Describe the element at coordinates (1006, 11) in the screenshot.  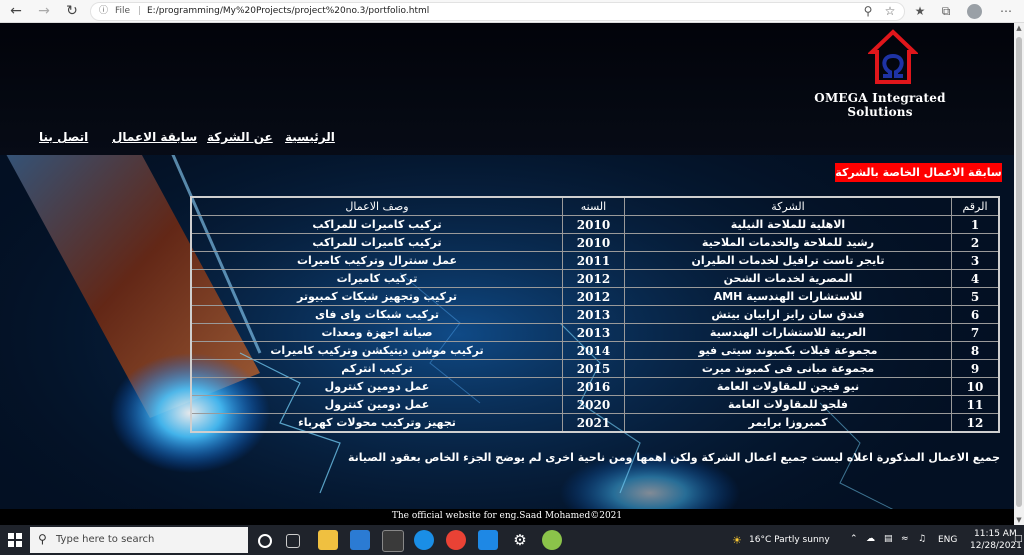
I see `more-menu-icon: ⋯` at that location.